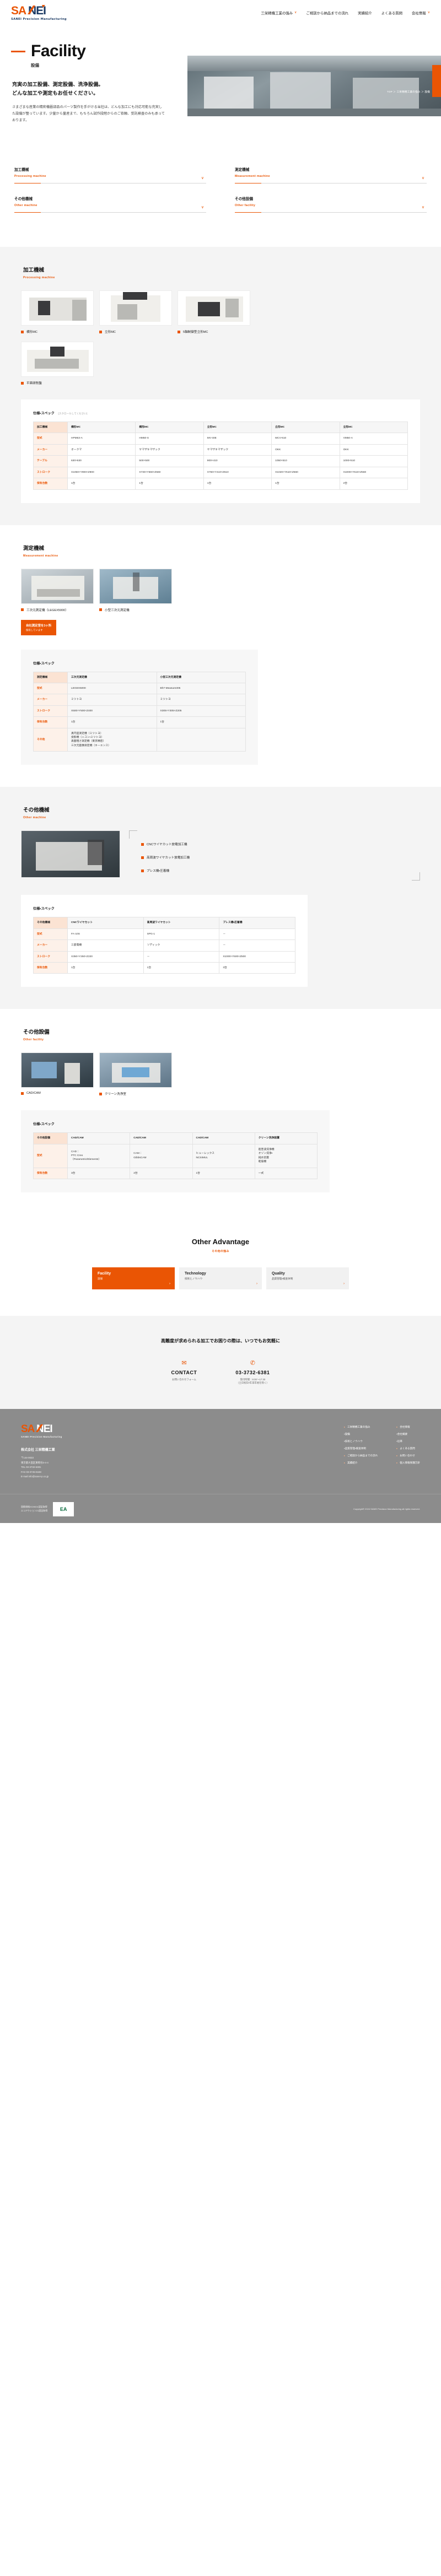  Describe the element at coordinates (361, 1455) in the screenshot. I see `footer-link: ▸ ご相談から納品までの流れ` at that location.